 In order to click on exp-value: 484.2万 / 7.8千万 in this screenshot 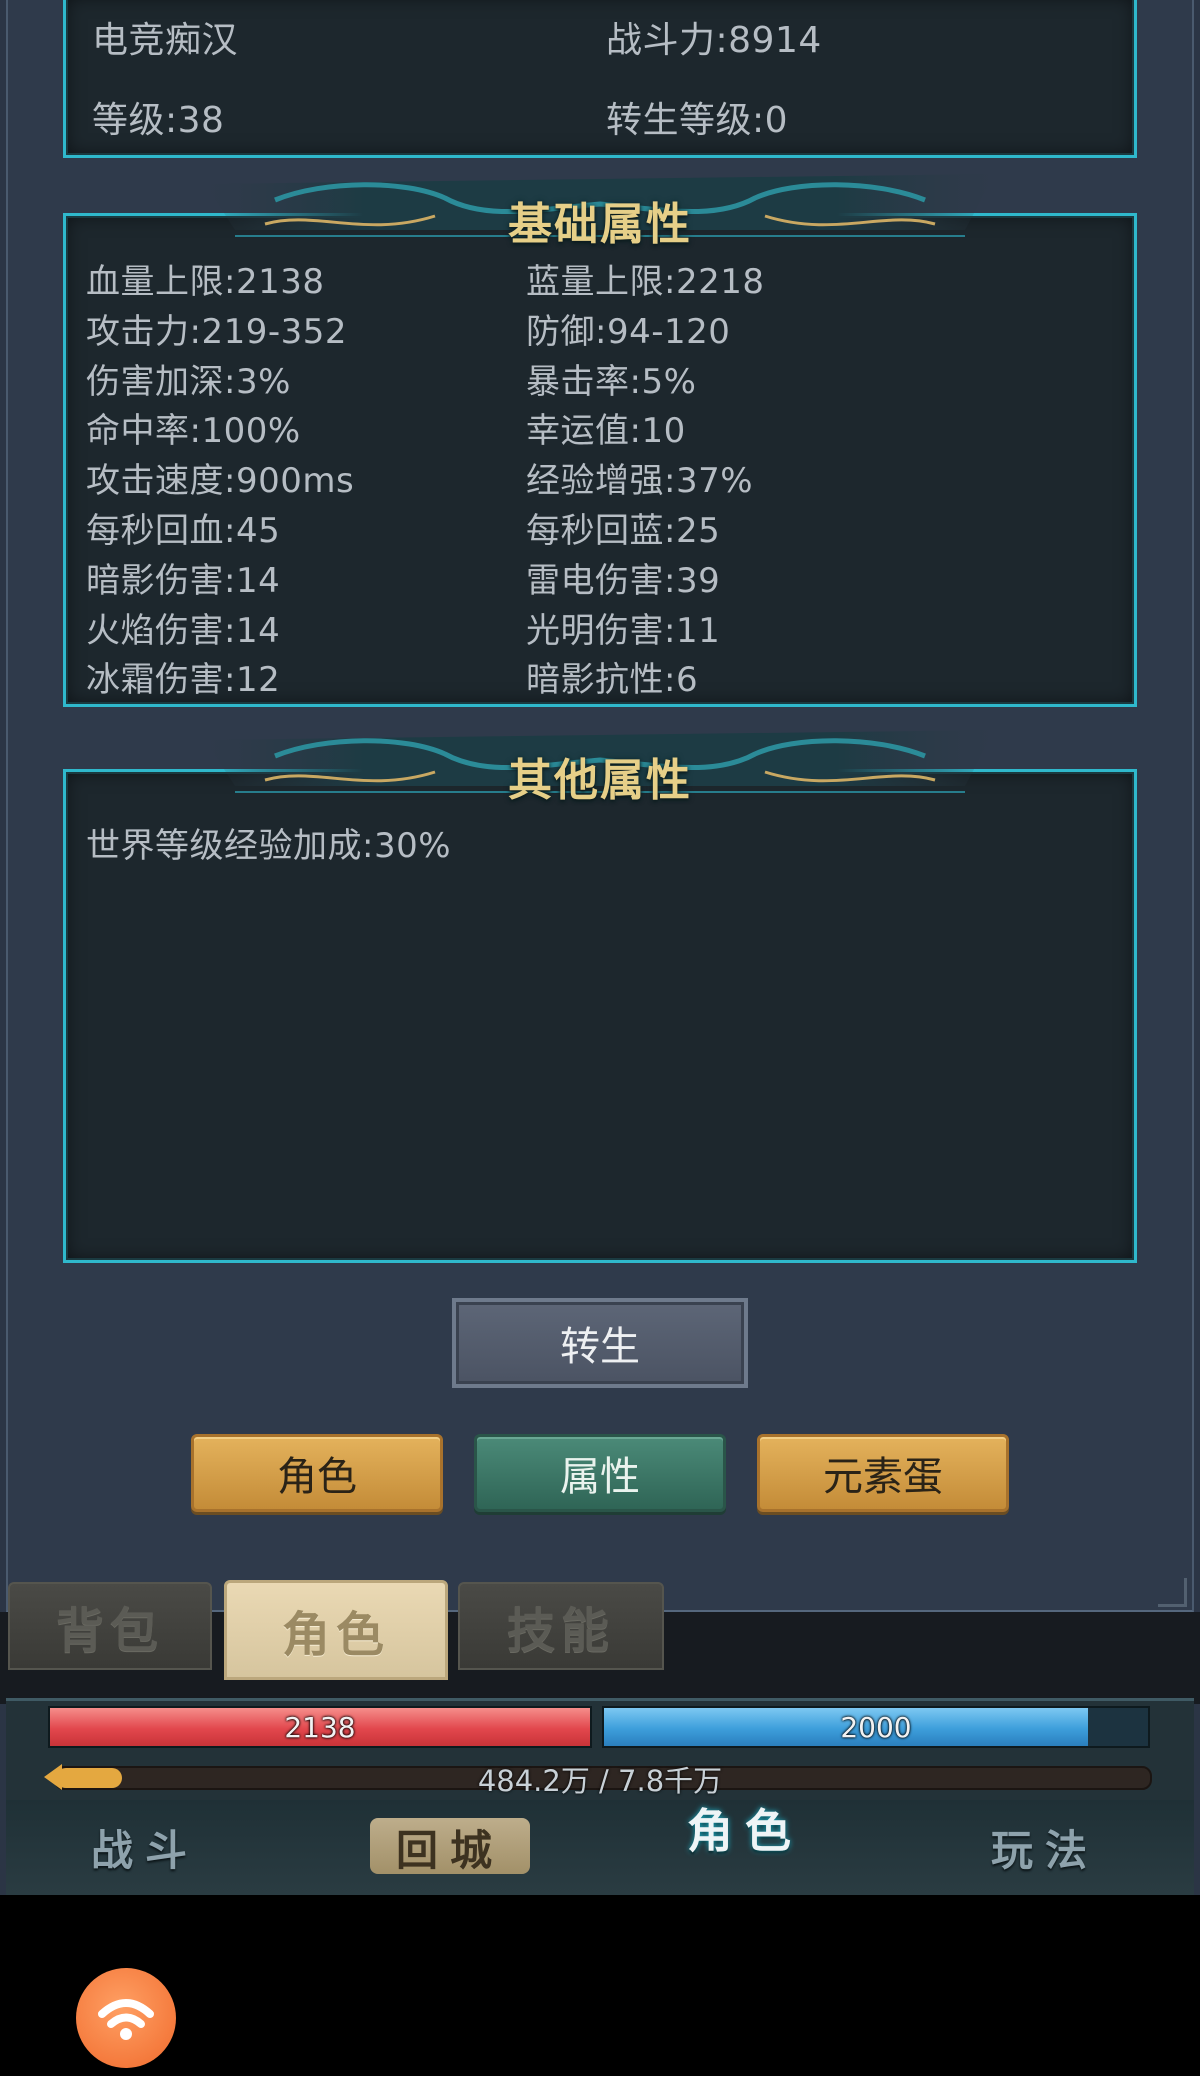, I will do `click(600, 1781)`.